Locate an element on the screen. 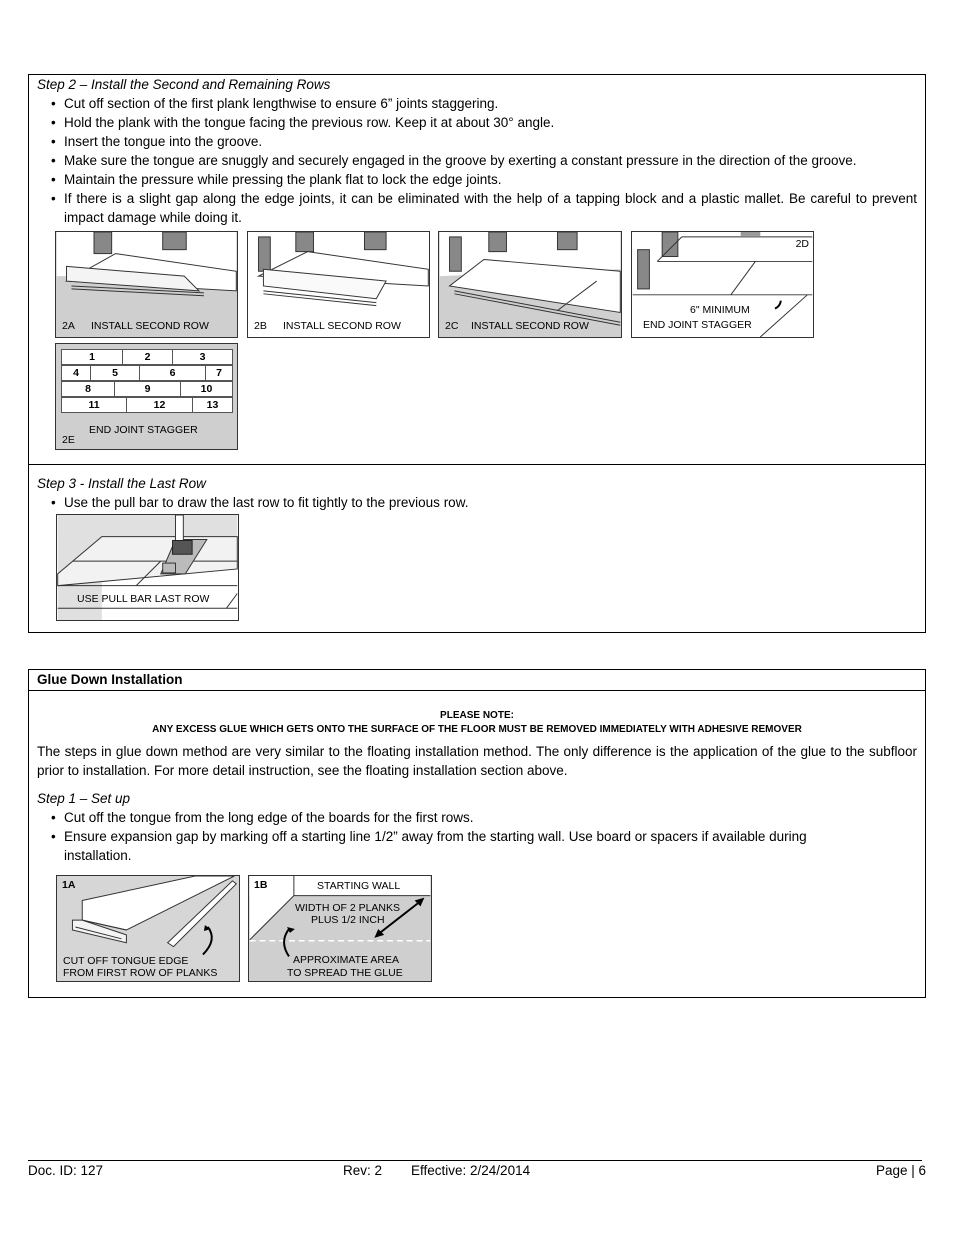  figure-2d-id: 2D is located at coordinates (802, 244).